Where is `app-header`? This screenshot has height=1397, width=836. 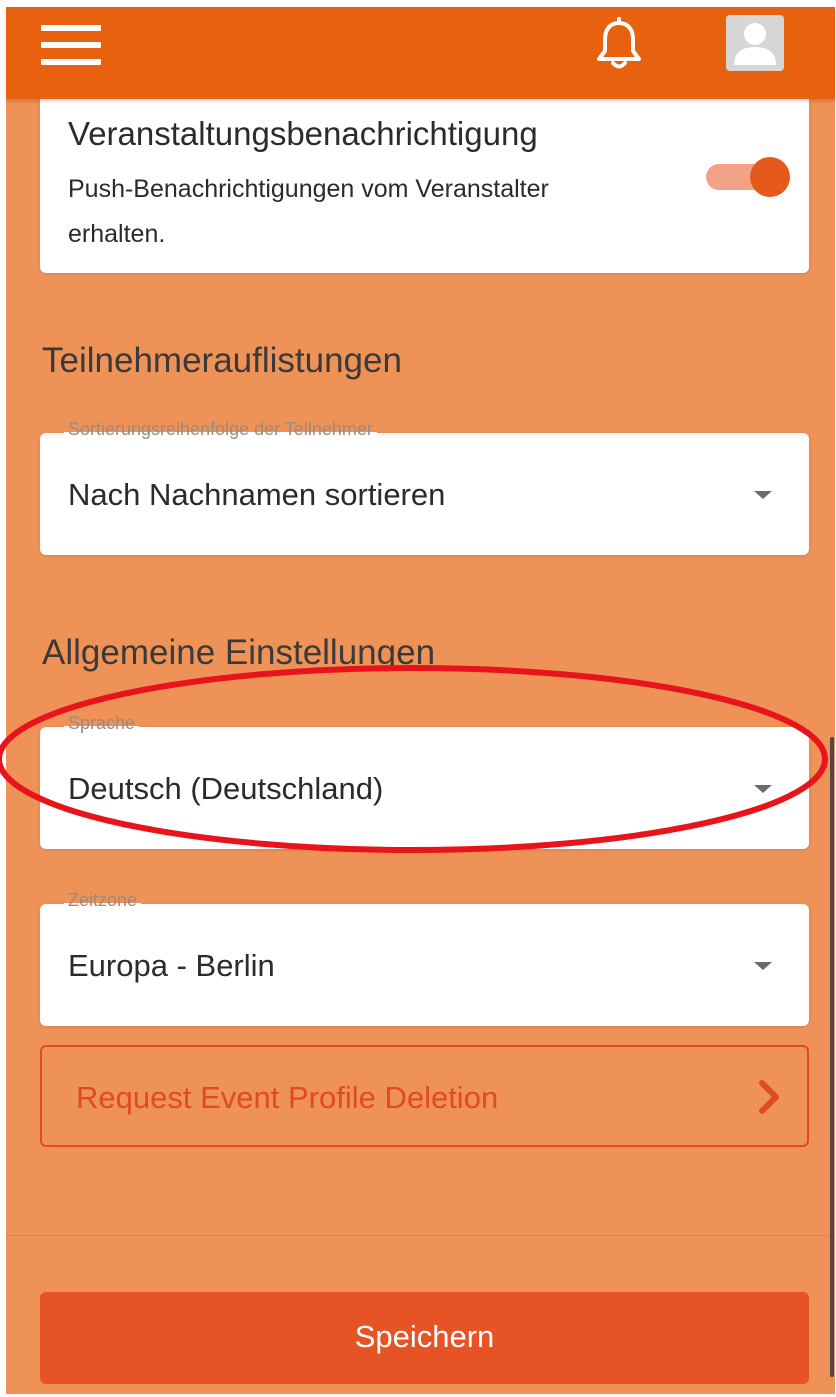
app-header is located at coordinates (420, 53).